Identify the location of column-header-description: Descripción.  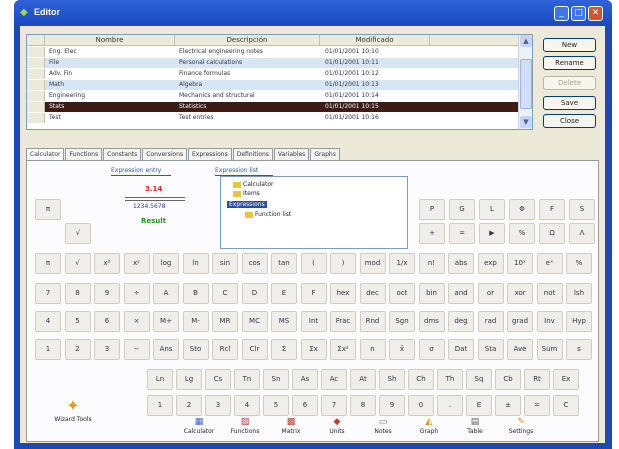
(247, 40).